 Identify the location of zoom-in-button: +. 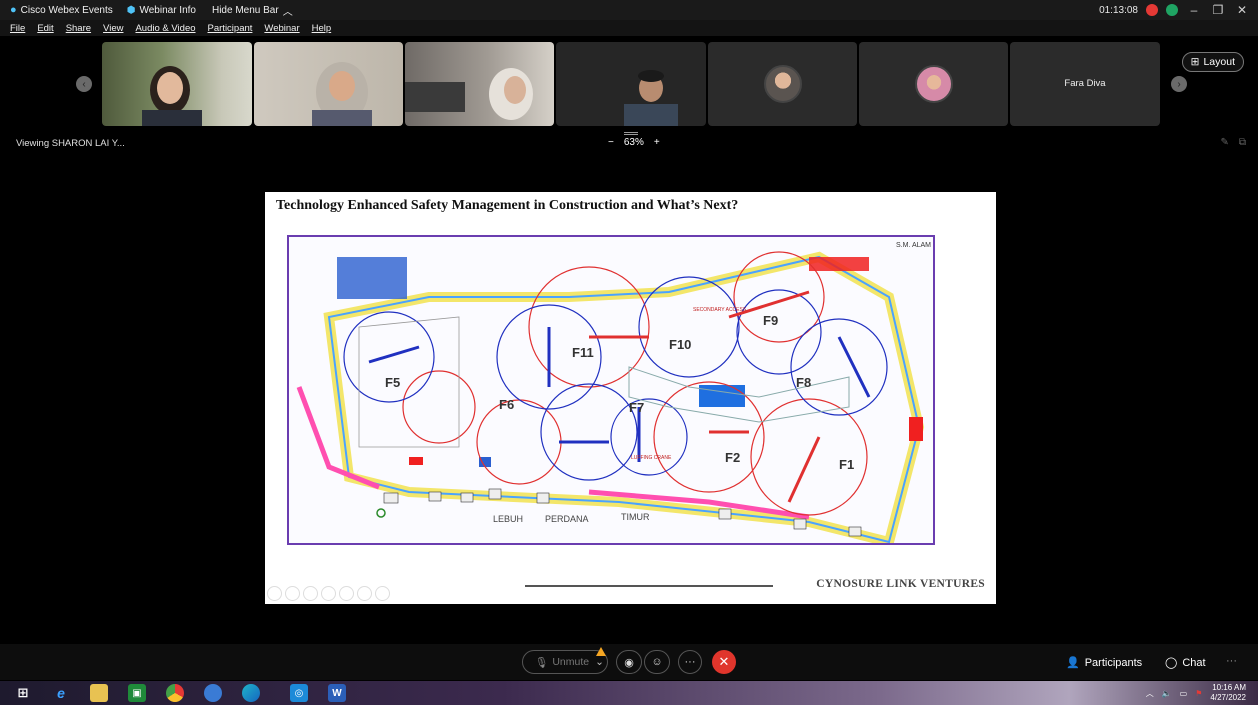
(657, 142).